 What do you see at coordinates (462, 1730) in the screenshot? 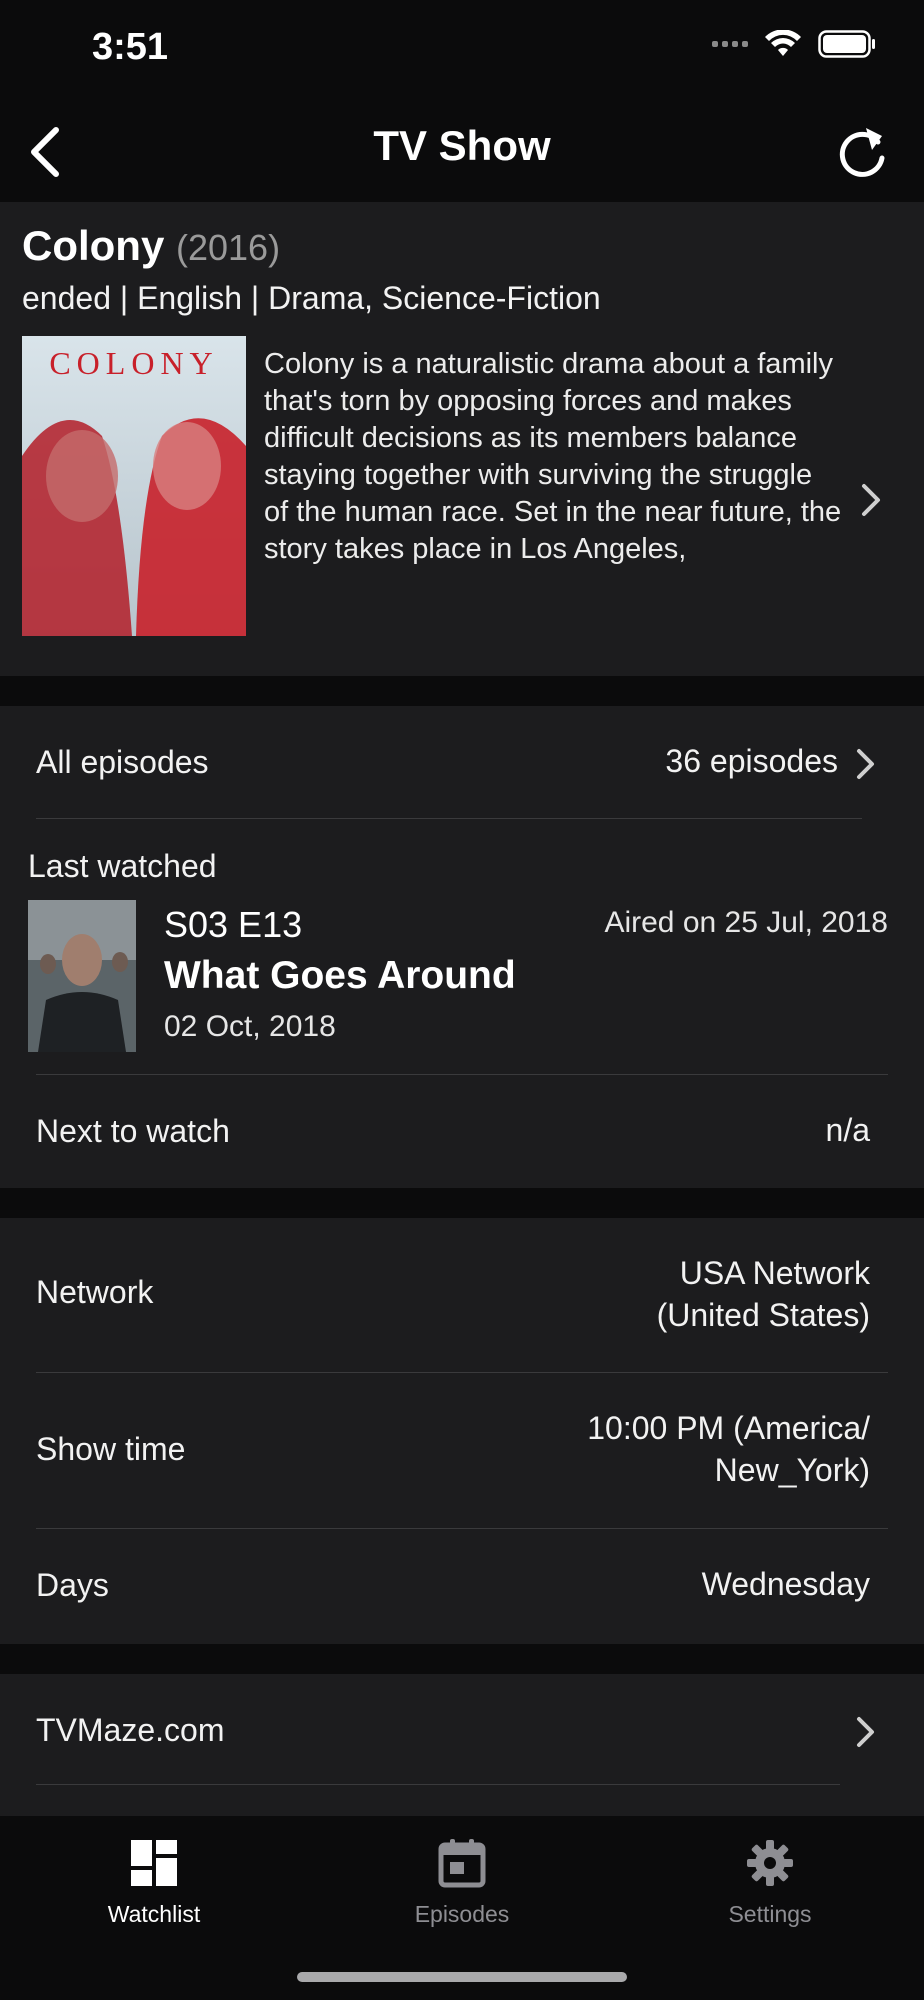
I see `tvmaze-link-row: TVMaze.com` at bounding box center [462, 1730].